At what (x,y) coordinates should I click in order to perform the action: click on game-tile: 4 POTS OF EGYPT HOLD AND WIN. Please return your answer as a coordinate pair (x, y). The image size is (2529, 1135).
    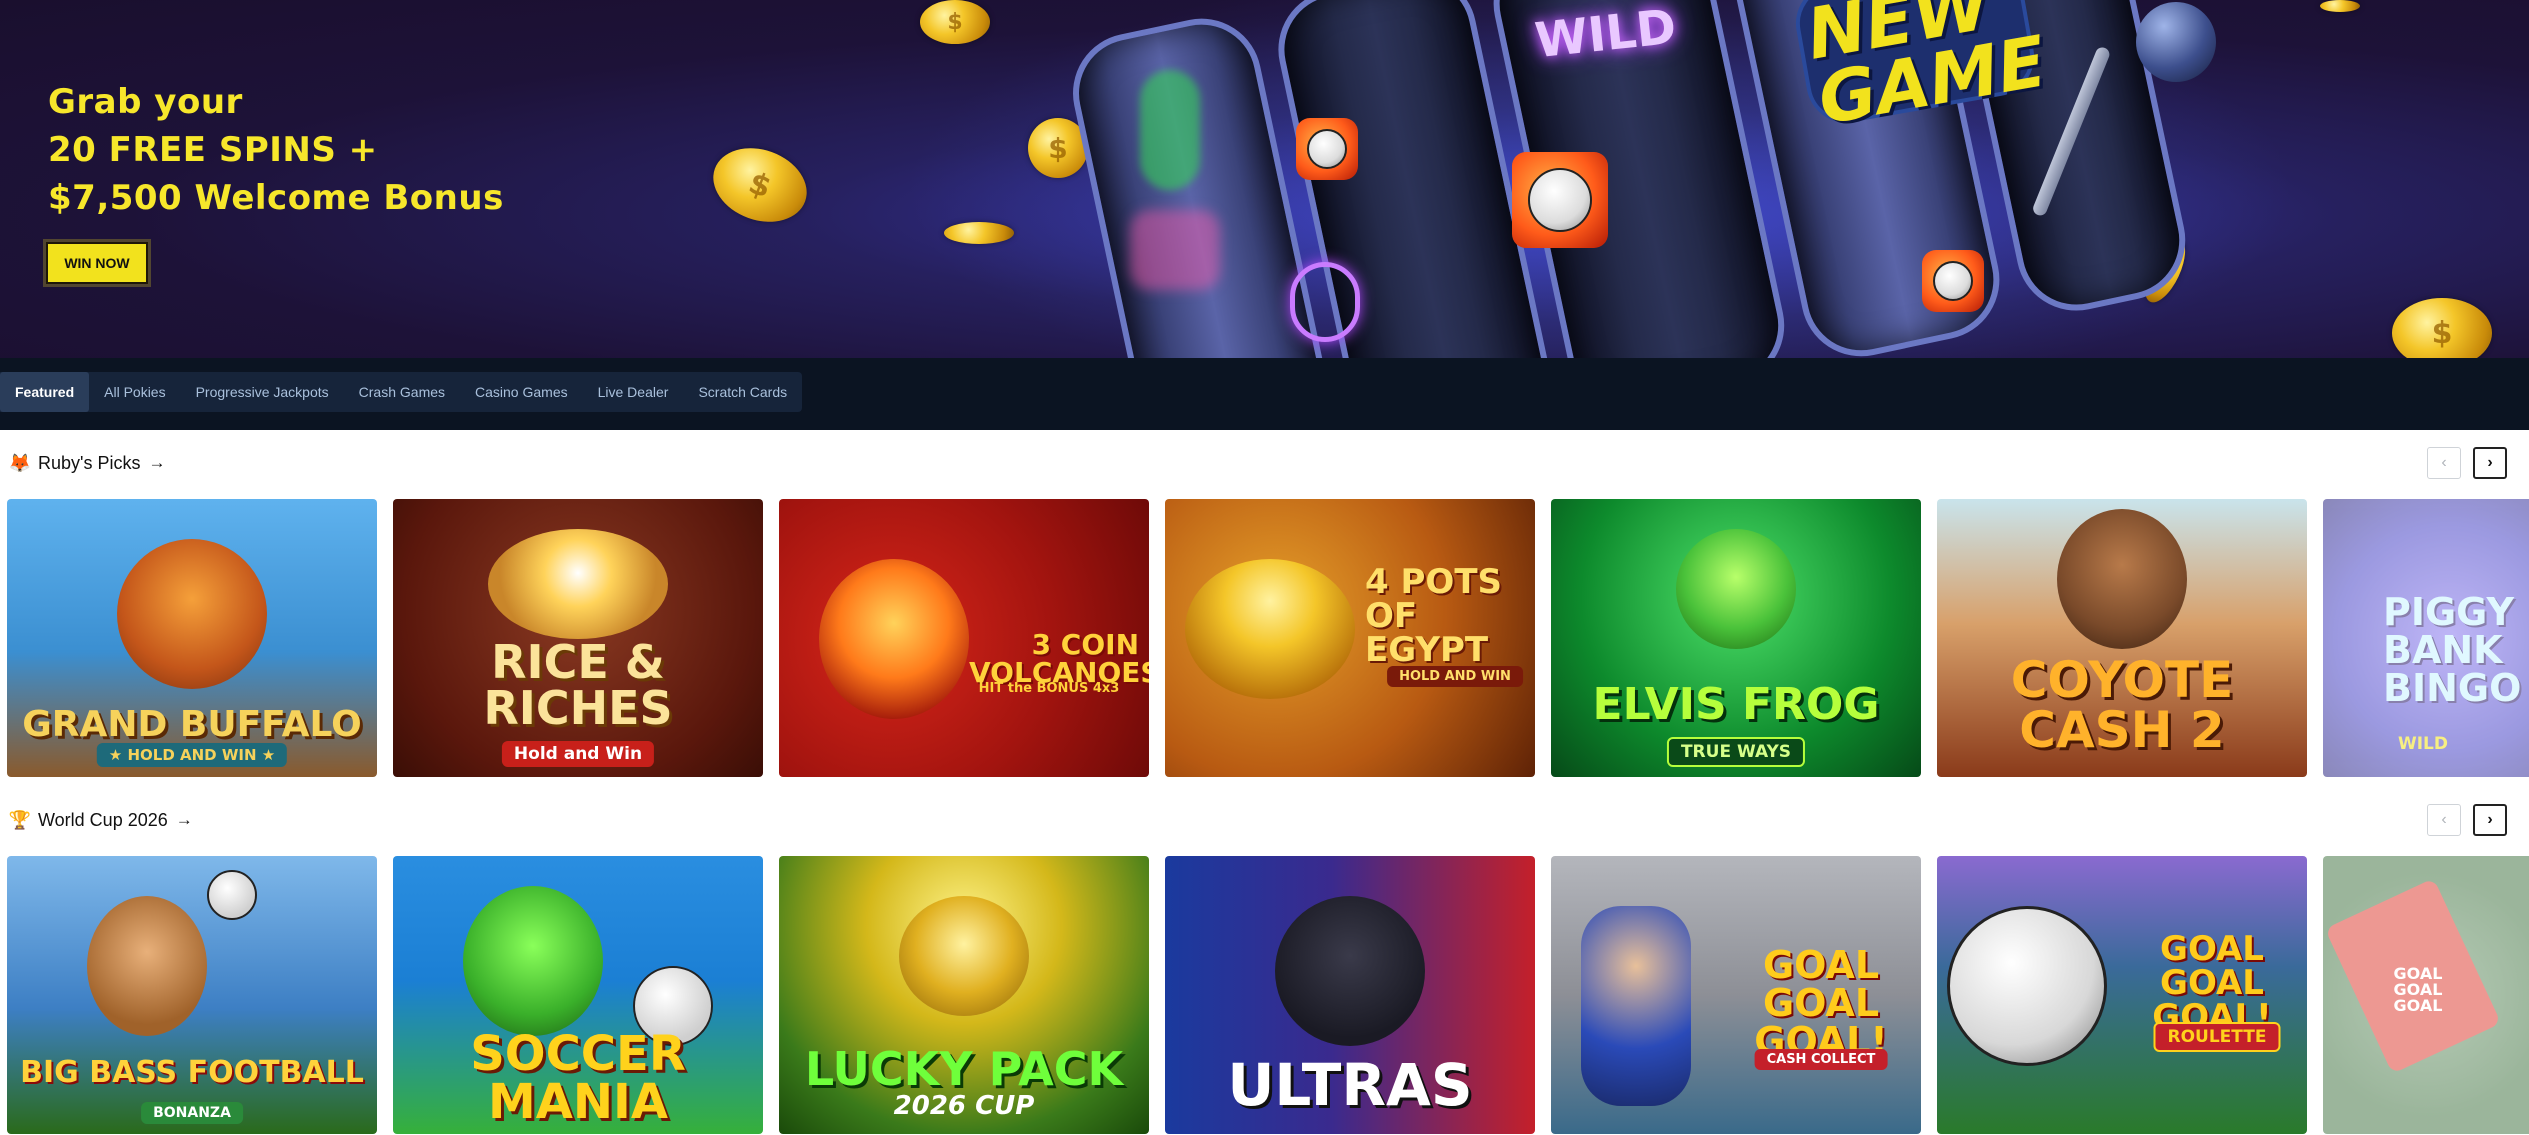
    Looking at the image, I should click on (1350, 638).